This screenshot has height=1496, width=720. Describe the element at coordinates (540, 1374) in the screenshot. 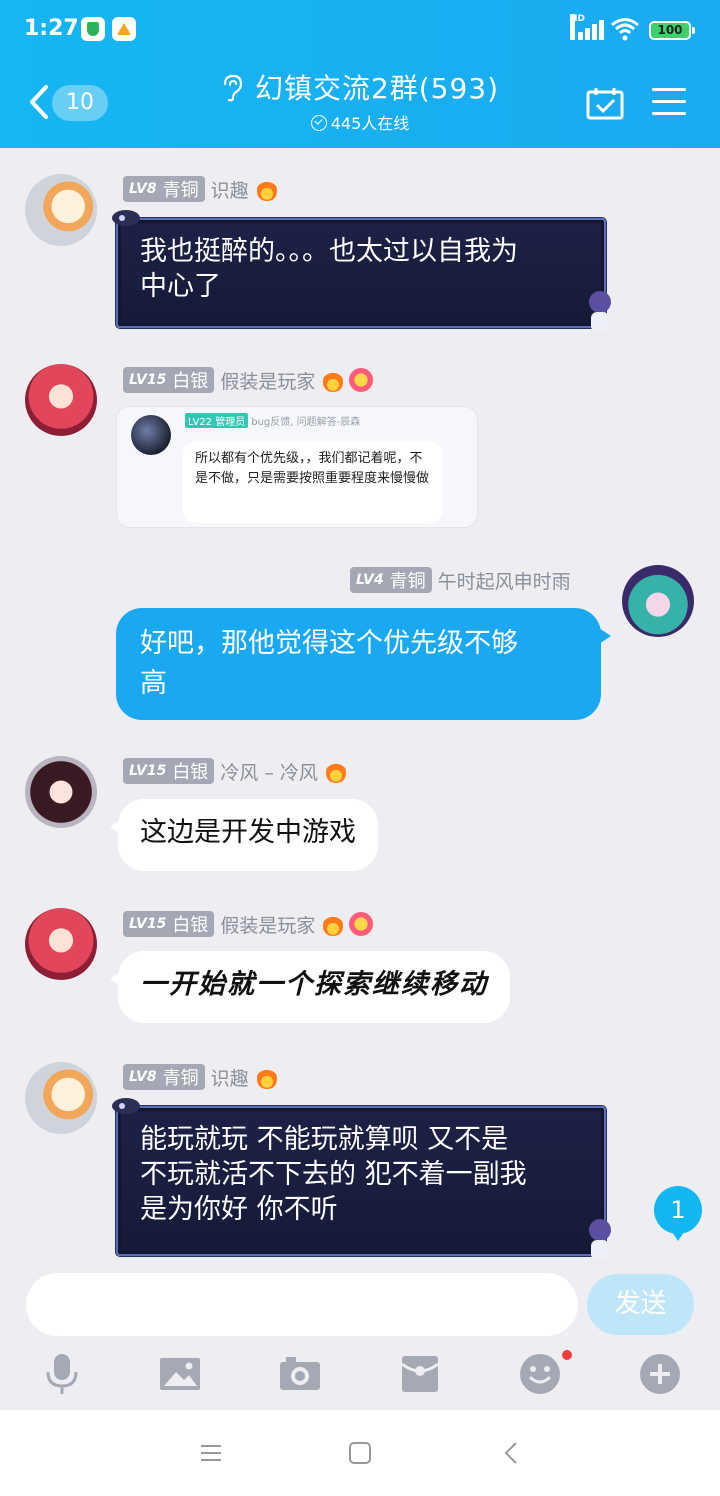

I see `emoji-icon` at that location.